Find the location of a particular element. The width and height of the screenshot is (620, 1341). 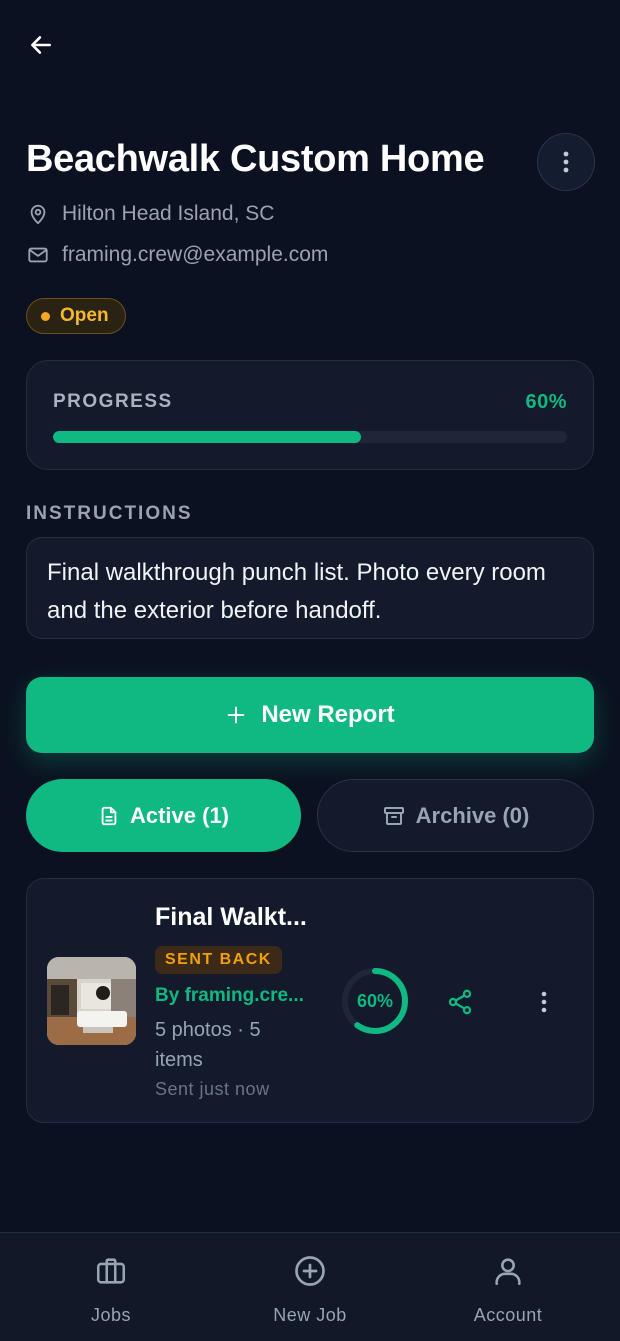

tab-active-label: Active (1) is located at coordinates (179, 815).